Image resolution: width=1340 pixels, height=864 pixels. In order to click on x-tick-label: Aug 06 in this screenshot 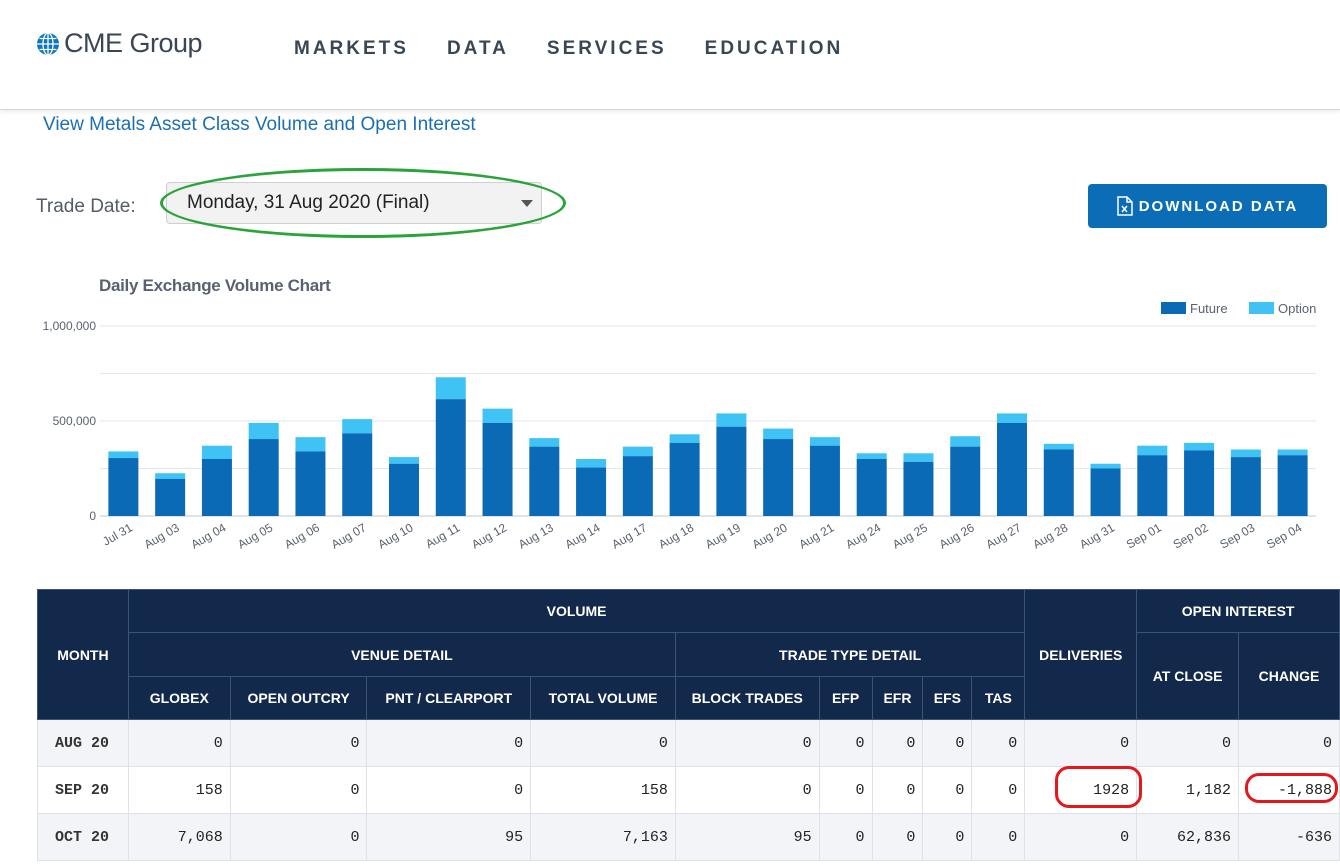, I will do `click(302, 535)`.